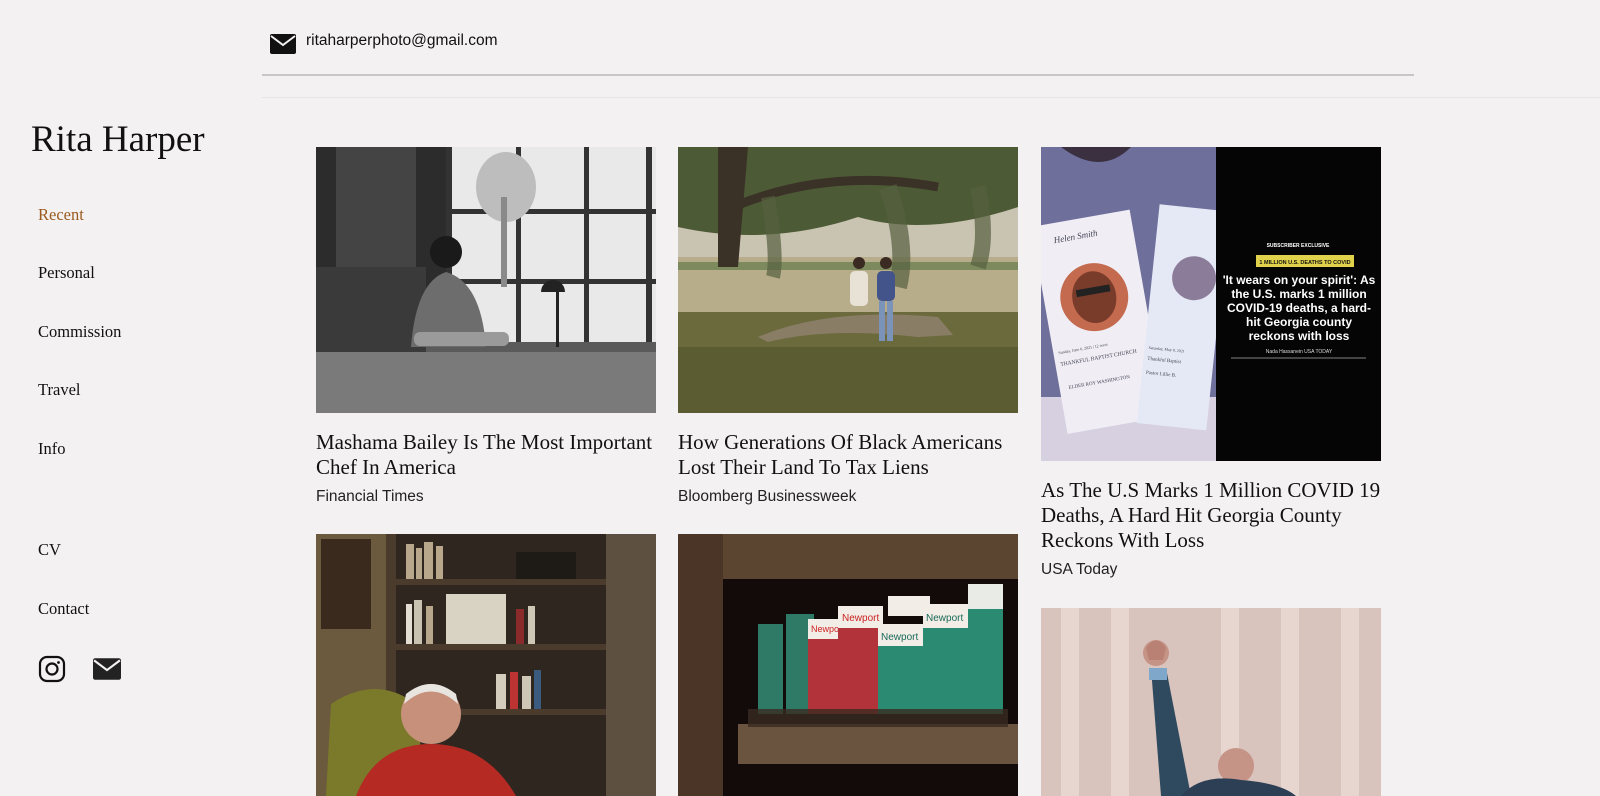 The image size is (1600, 796). Describe the element at coordinates (1079, 569) in the screenshot. I see `card-publication: USA Today` at that location.